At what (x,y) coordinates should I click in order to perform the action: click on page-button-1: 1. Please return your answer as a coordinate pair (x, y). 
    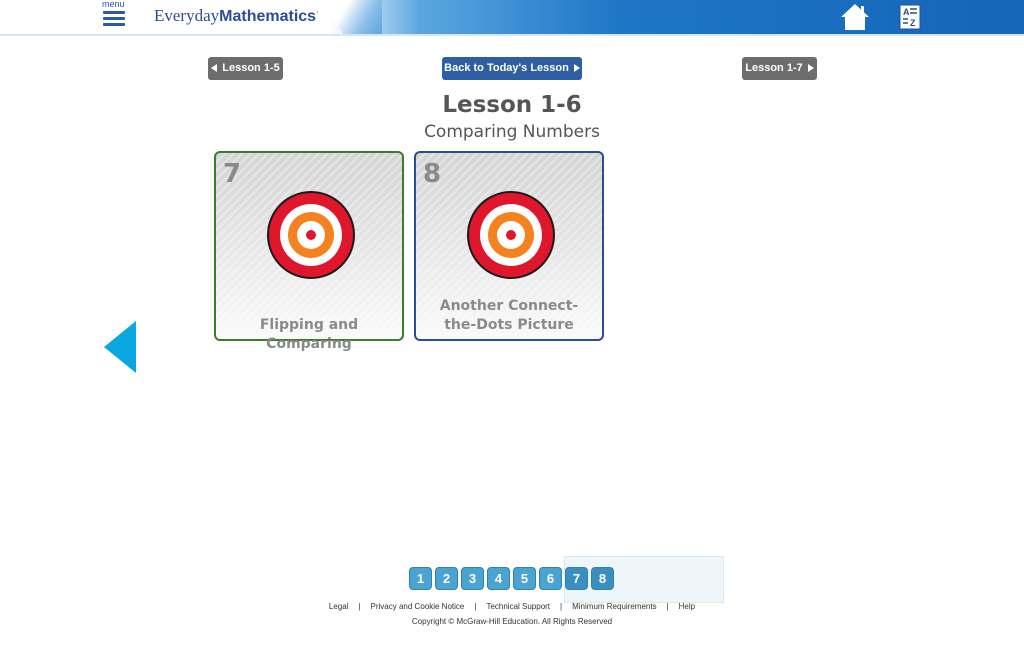
    Looking at the image, I should click on (420, 578).